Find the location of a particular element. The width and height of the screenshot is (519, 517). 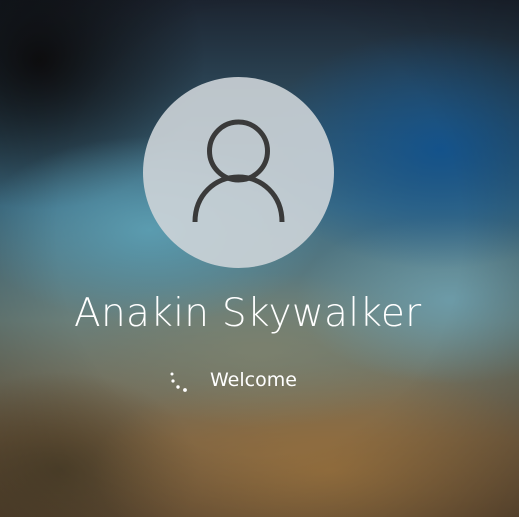

user-avatar is located at coordinates (238, 172).